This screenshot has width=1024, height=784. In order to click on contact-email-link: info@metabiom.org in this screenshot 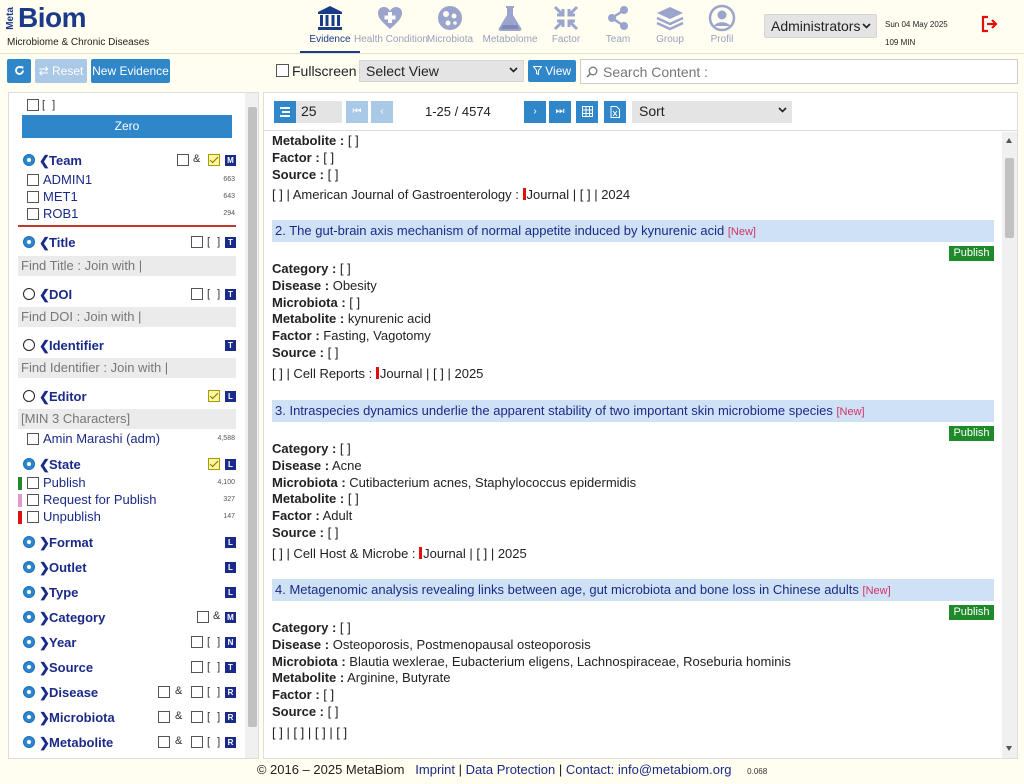, I will do `click(675, 769)`.